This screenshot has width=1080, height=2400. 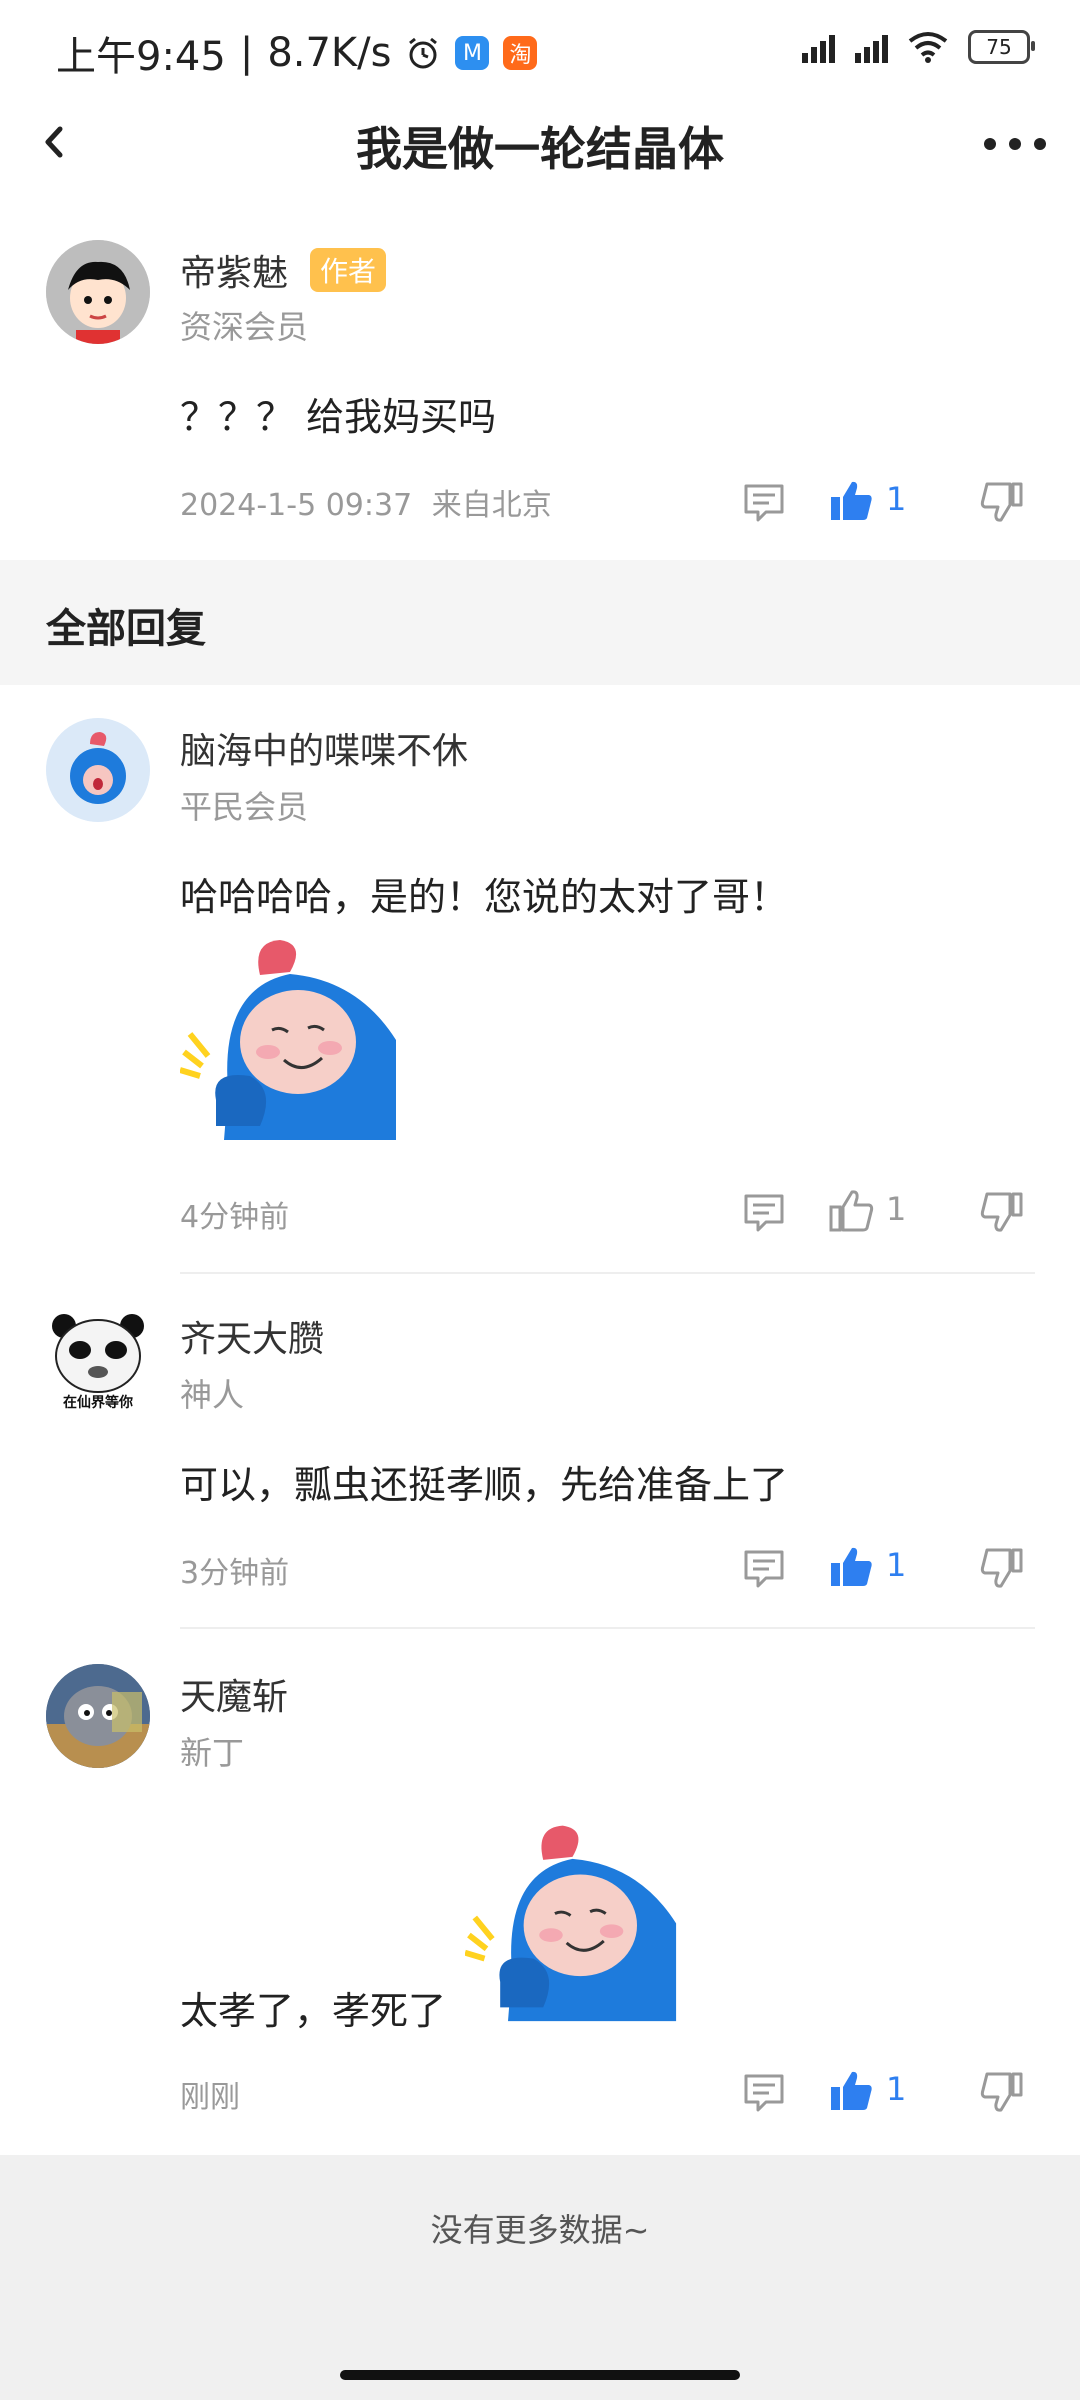 What do you see at coordinates (472, 53) in the screenshot?
I see `app-notification-icon: M` at bounding box center [472, 53].